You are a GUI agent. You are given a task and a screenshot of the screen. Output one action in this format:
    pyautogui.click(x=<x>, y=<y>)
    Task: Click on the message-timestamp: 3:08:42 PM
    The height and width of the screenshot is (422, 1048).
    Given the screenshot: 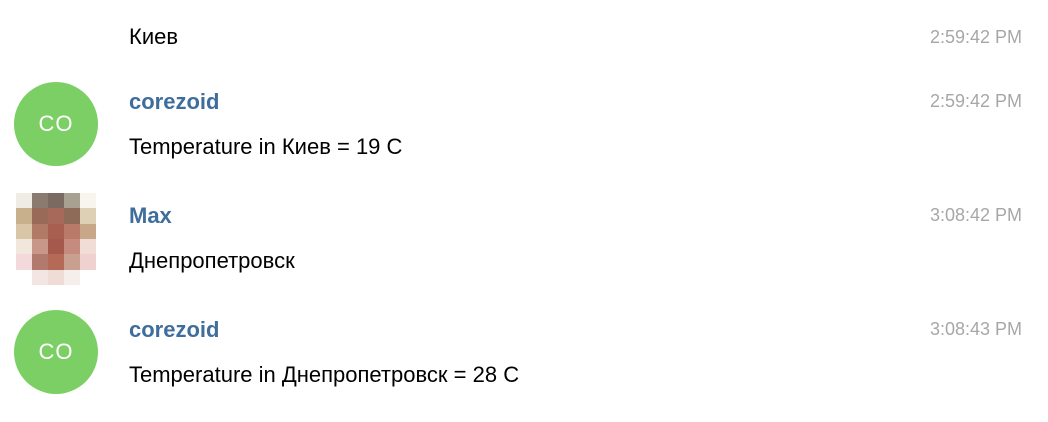 What is the action you would take?
    pyautogui.click(x=975, y=215)
    